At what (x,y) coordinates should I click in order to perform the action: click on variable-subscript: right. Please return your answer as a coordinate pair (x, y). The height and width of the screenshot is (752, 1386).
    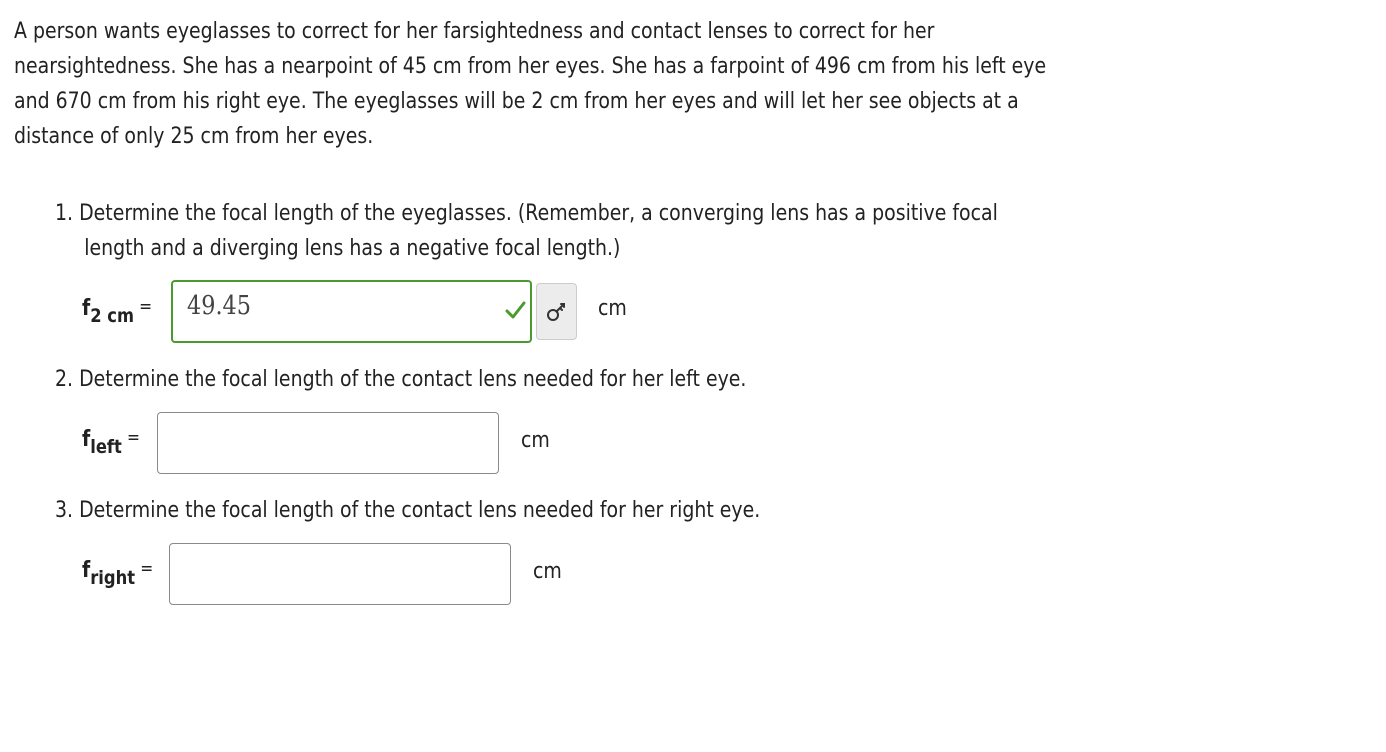
    Looking at the image, I should click on (113, 578).